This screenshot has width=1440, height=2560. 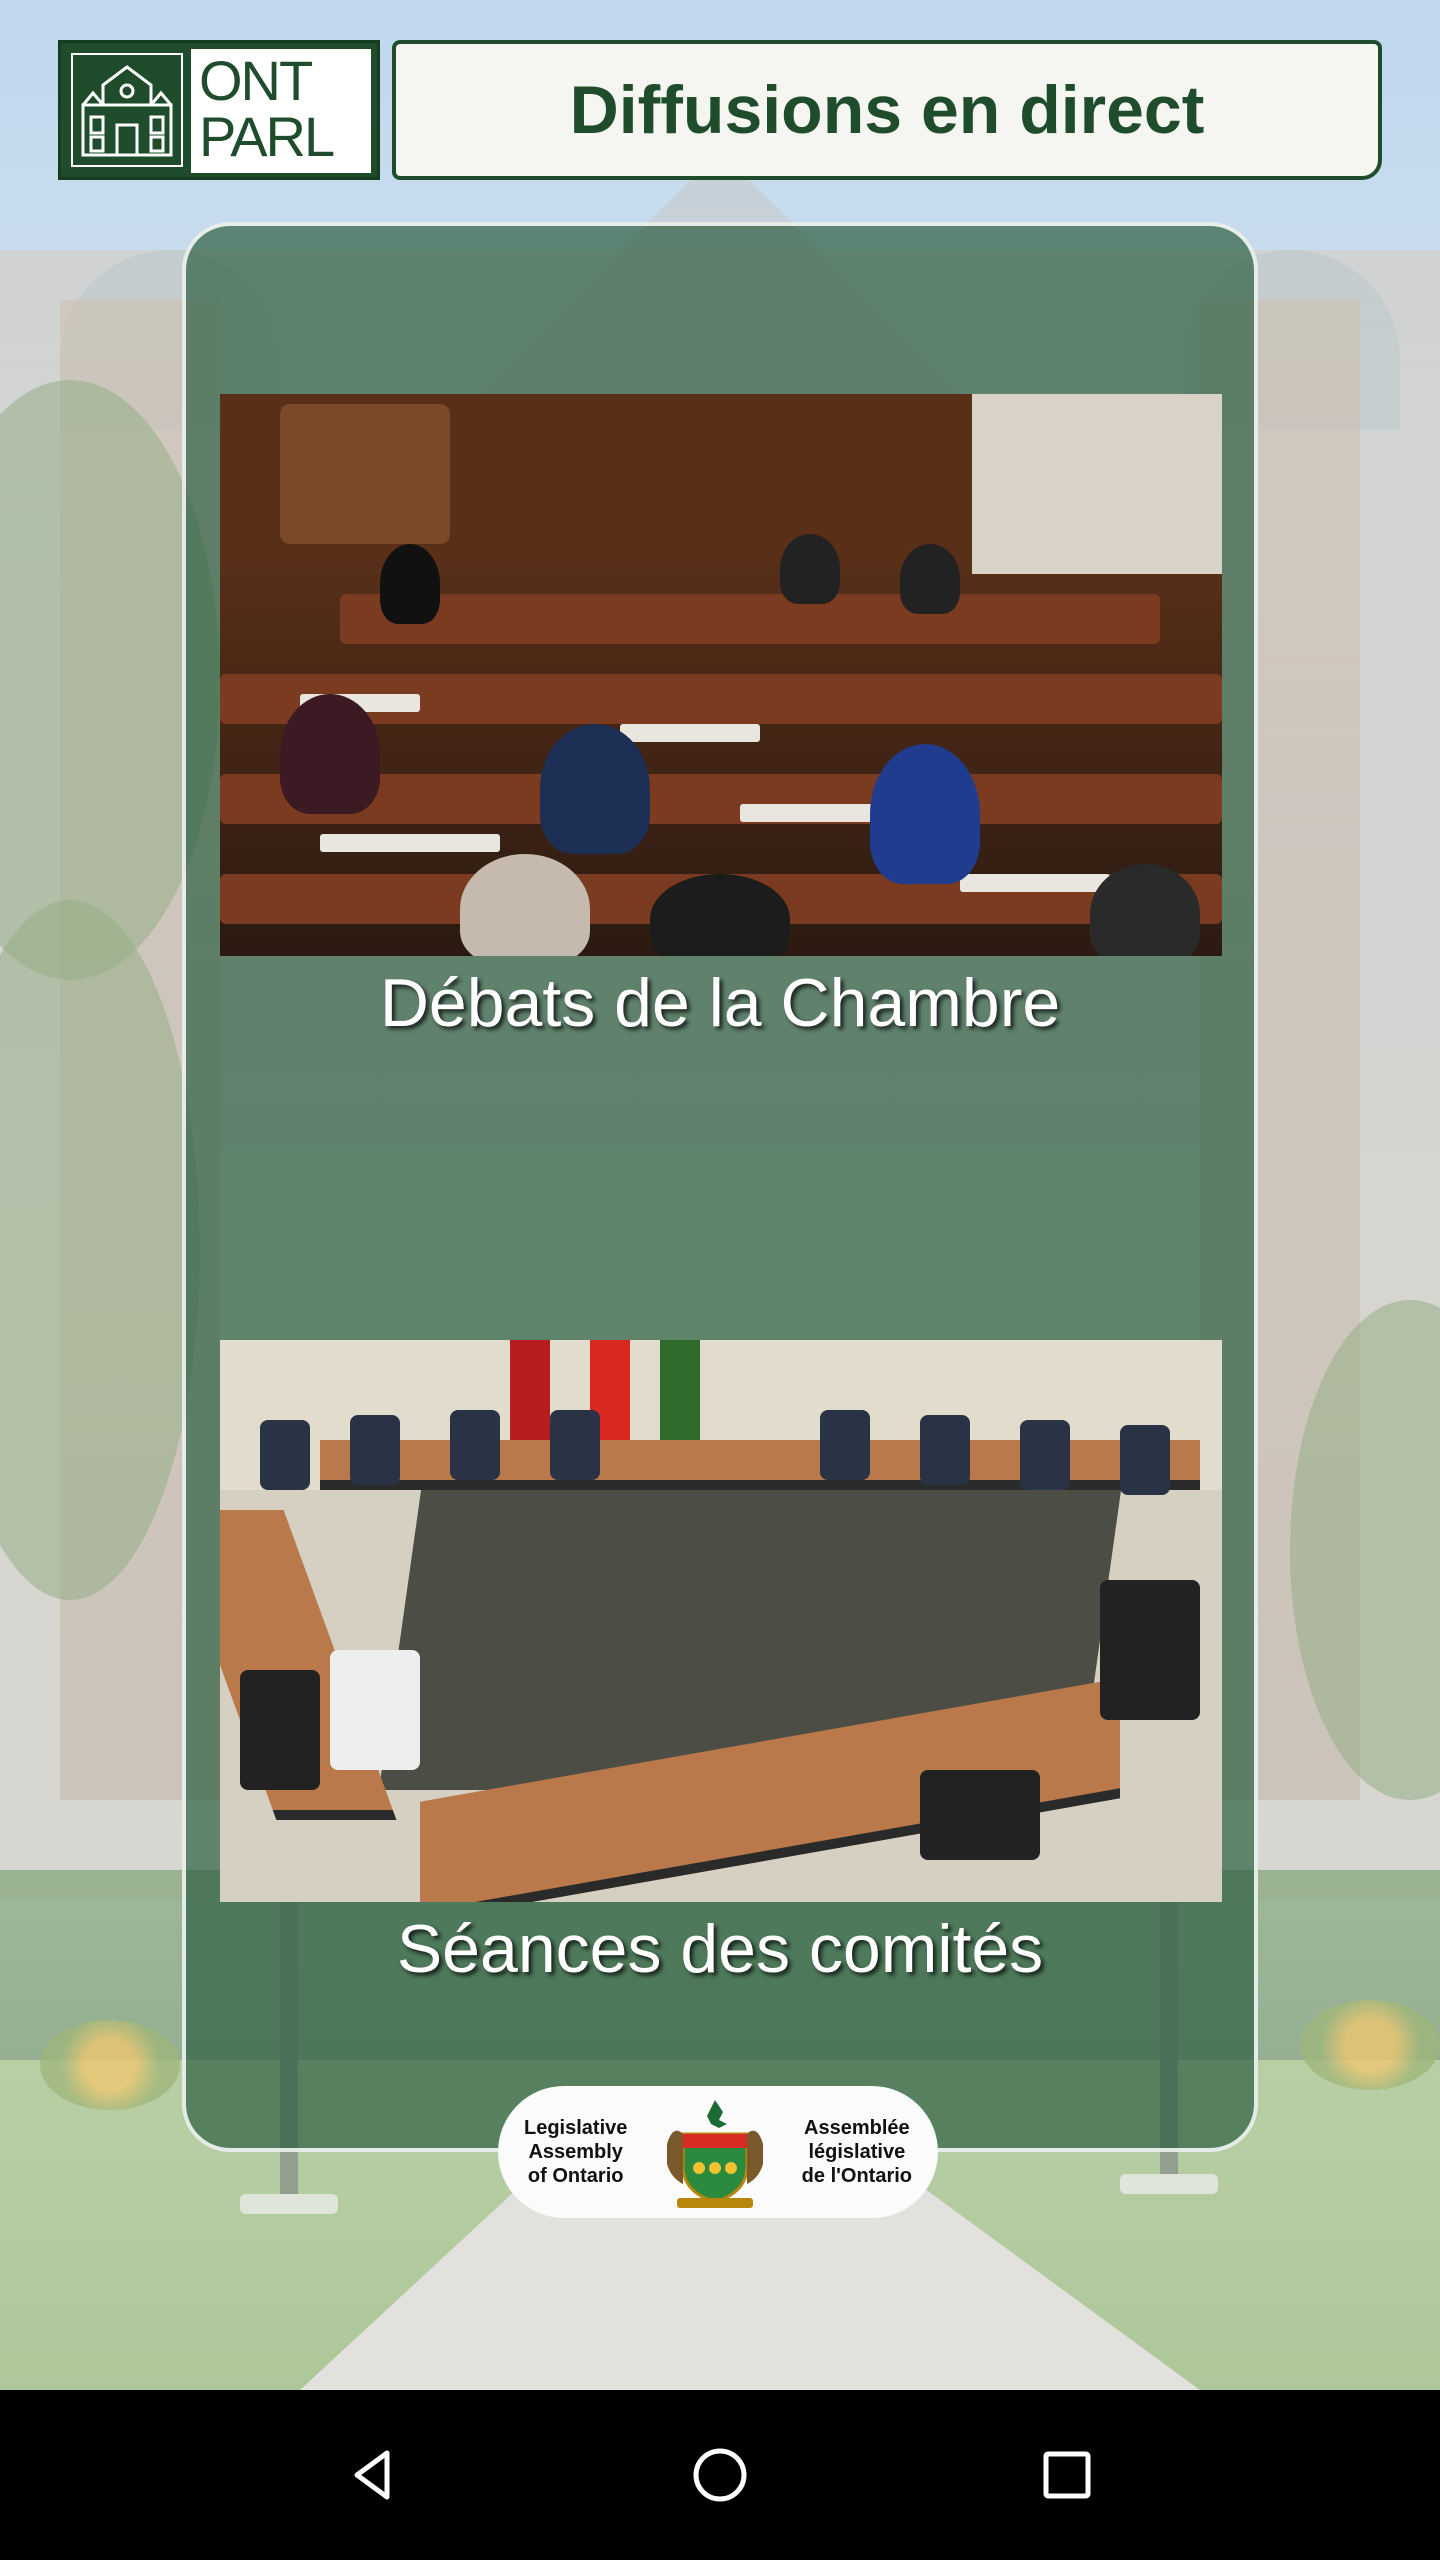 I want to click on page-title-banner: Diffusions en direct, so click(x=887, y=110).